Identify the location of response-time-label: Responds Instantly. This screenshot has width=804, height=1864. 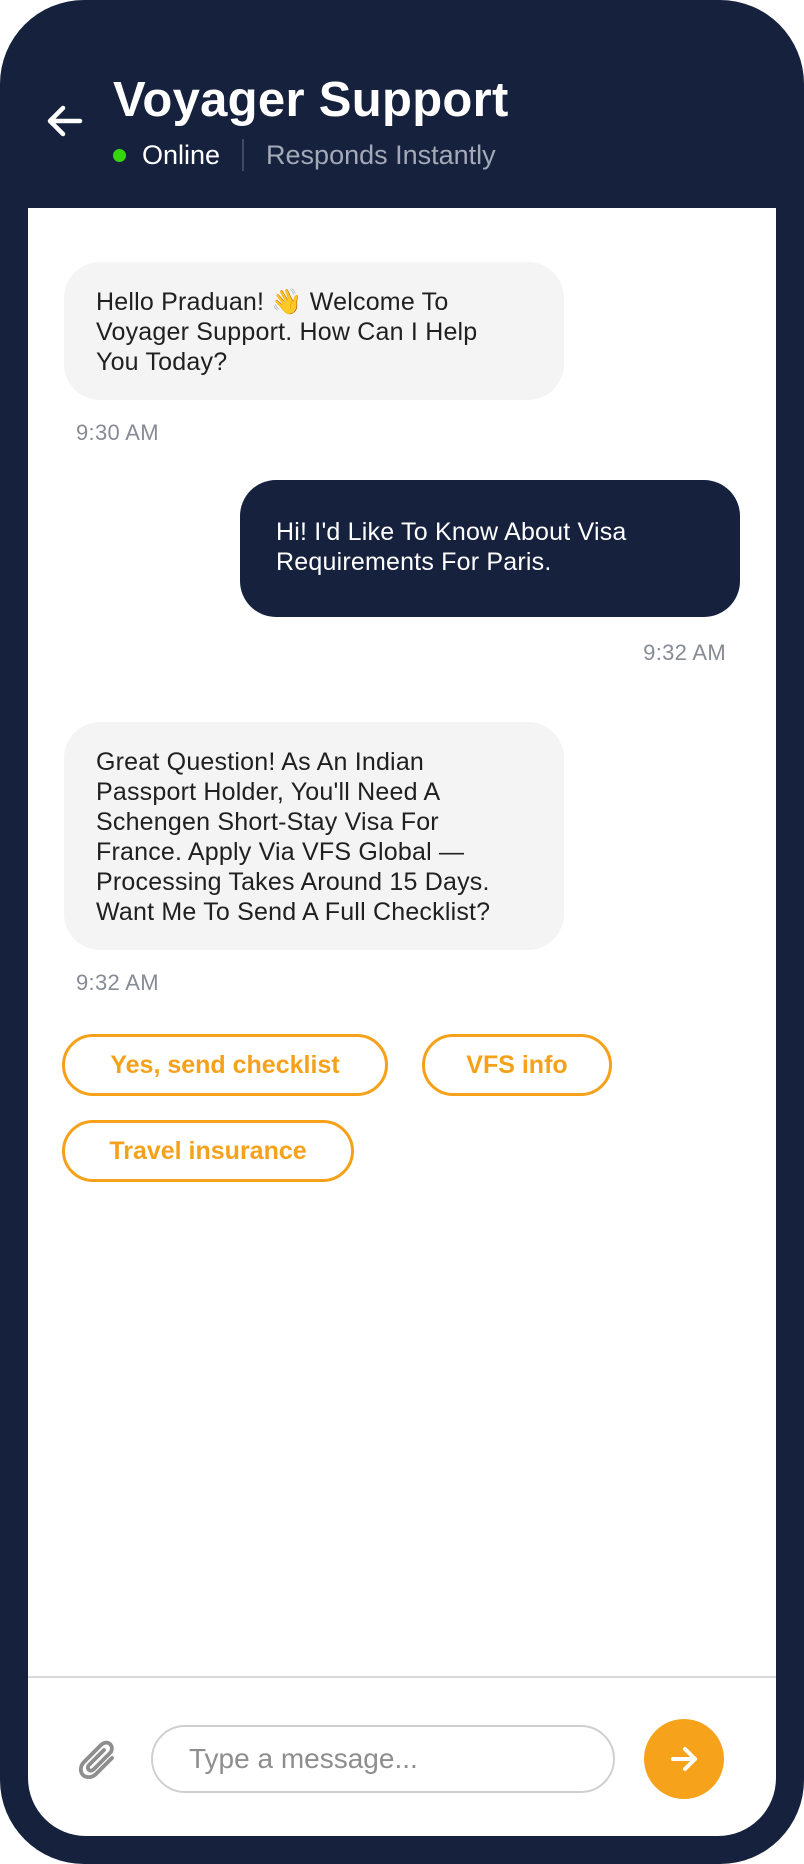
(381, 154).